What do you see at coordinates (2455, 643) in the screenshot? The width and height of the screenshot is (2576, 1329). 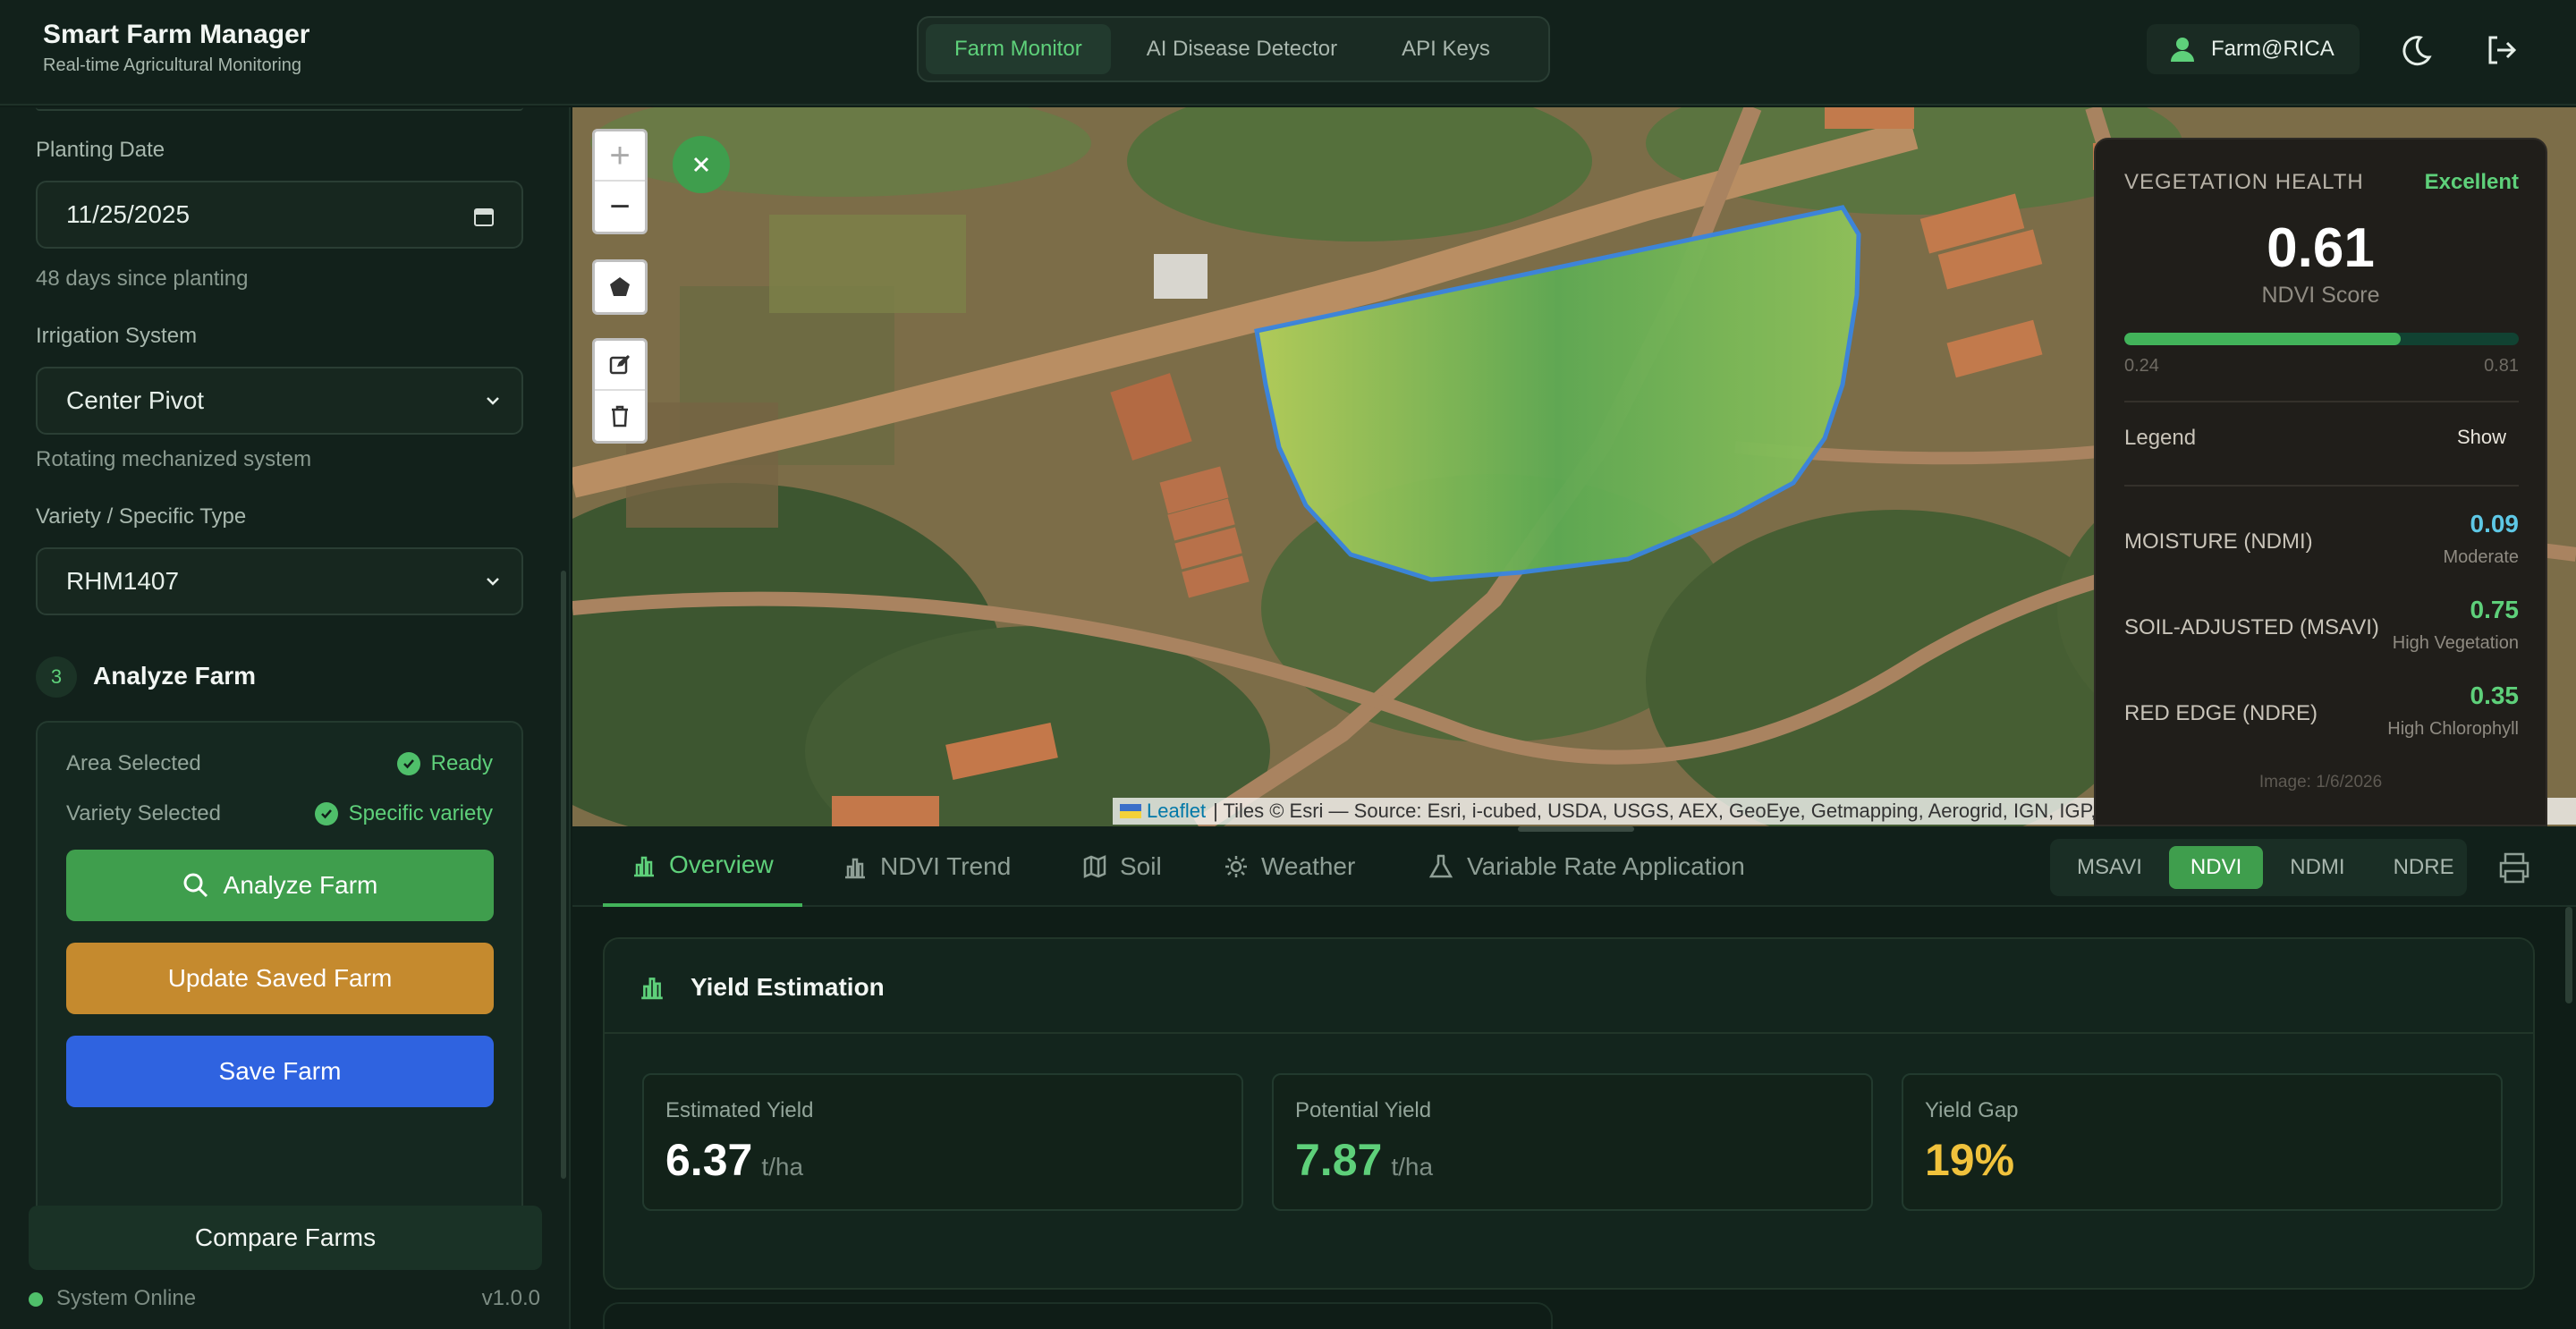 I see `index-description: High Vegetation` at bounding box center [2455, 643].